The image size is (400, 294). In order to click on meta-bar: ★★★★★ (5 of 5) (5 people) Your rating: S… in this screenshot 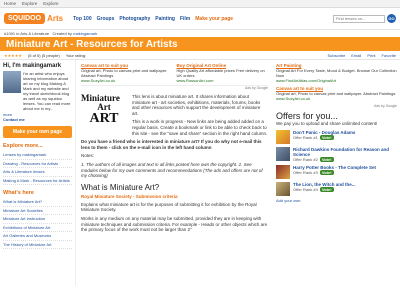, I will do `click(200, 55)`.